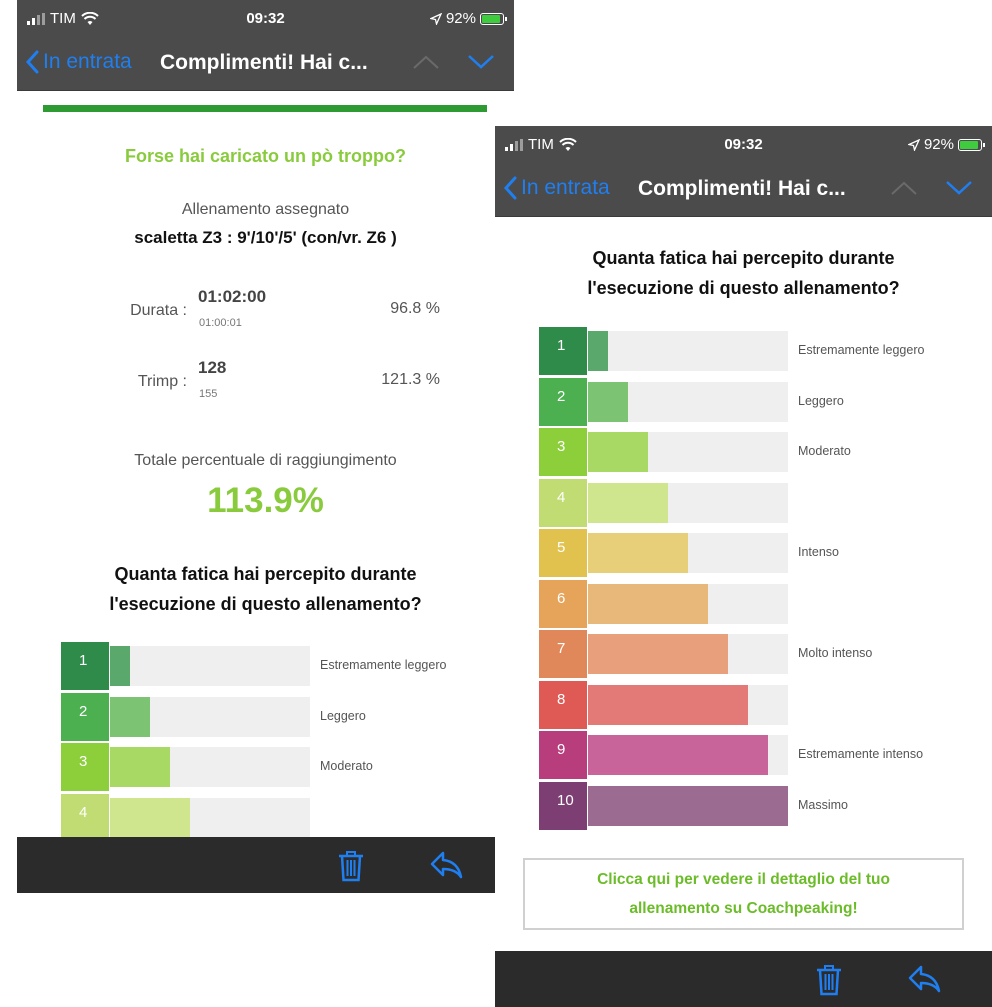  What do you see at coordinates (410, 379) in the screenshot?
I see `metric-percent: 121.3 %` at bounding box center [410, 379].